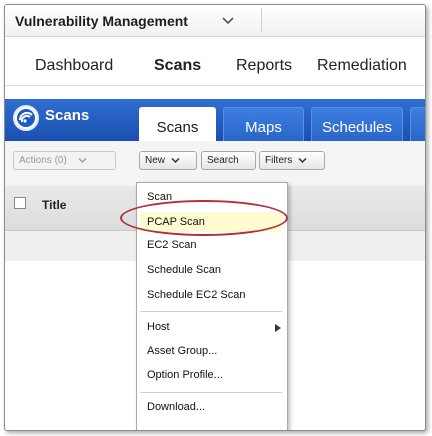 Image resolution: width=432 pixels, height=436 pixels. I want to click on submenu-arrow-icon, so click(278, 328).